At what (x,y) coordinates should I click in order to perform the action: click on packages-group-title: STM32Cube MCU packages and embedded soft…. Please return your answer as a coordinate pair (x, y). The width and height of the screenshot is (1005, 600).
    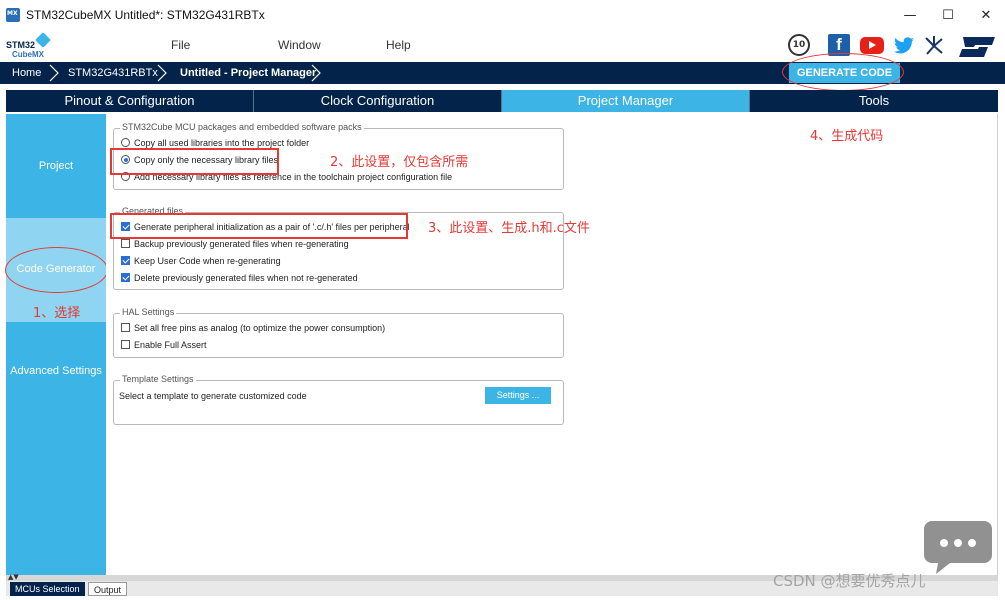
    Looking at the image, I should click on (242, 127).